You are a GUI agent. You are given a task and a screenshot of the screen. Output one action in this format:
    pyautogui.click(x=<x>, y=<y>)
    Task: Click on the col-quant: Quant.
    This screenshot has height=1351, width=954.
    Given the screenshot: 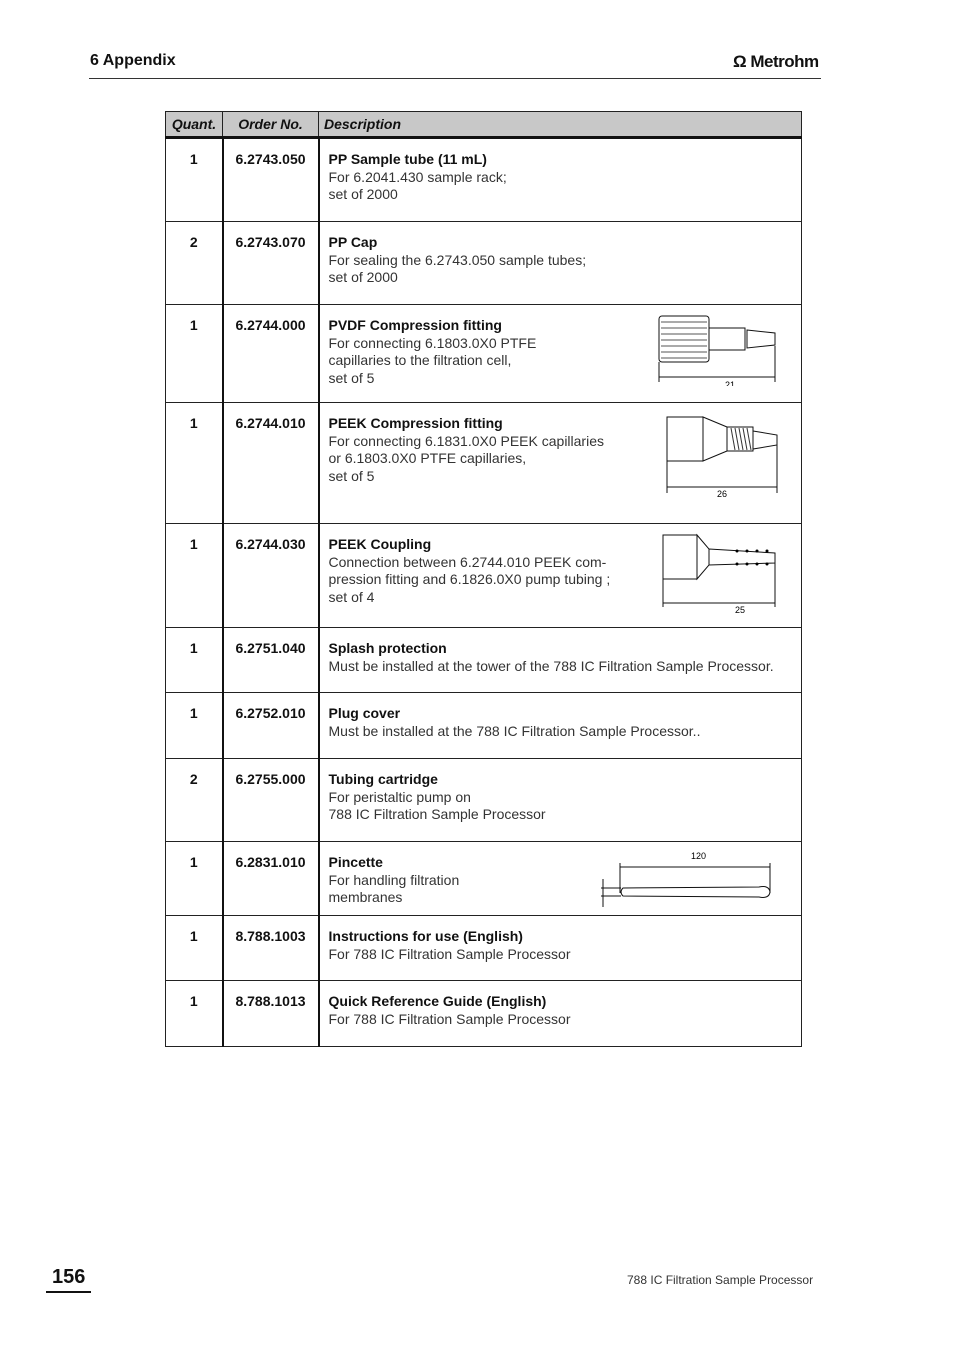 What is the action you would take?
    pyautogui.click(x=194, y=125)
    